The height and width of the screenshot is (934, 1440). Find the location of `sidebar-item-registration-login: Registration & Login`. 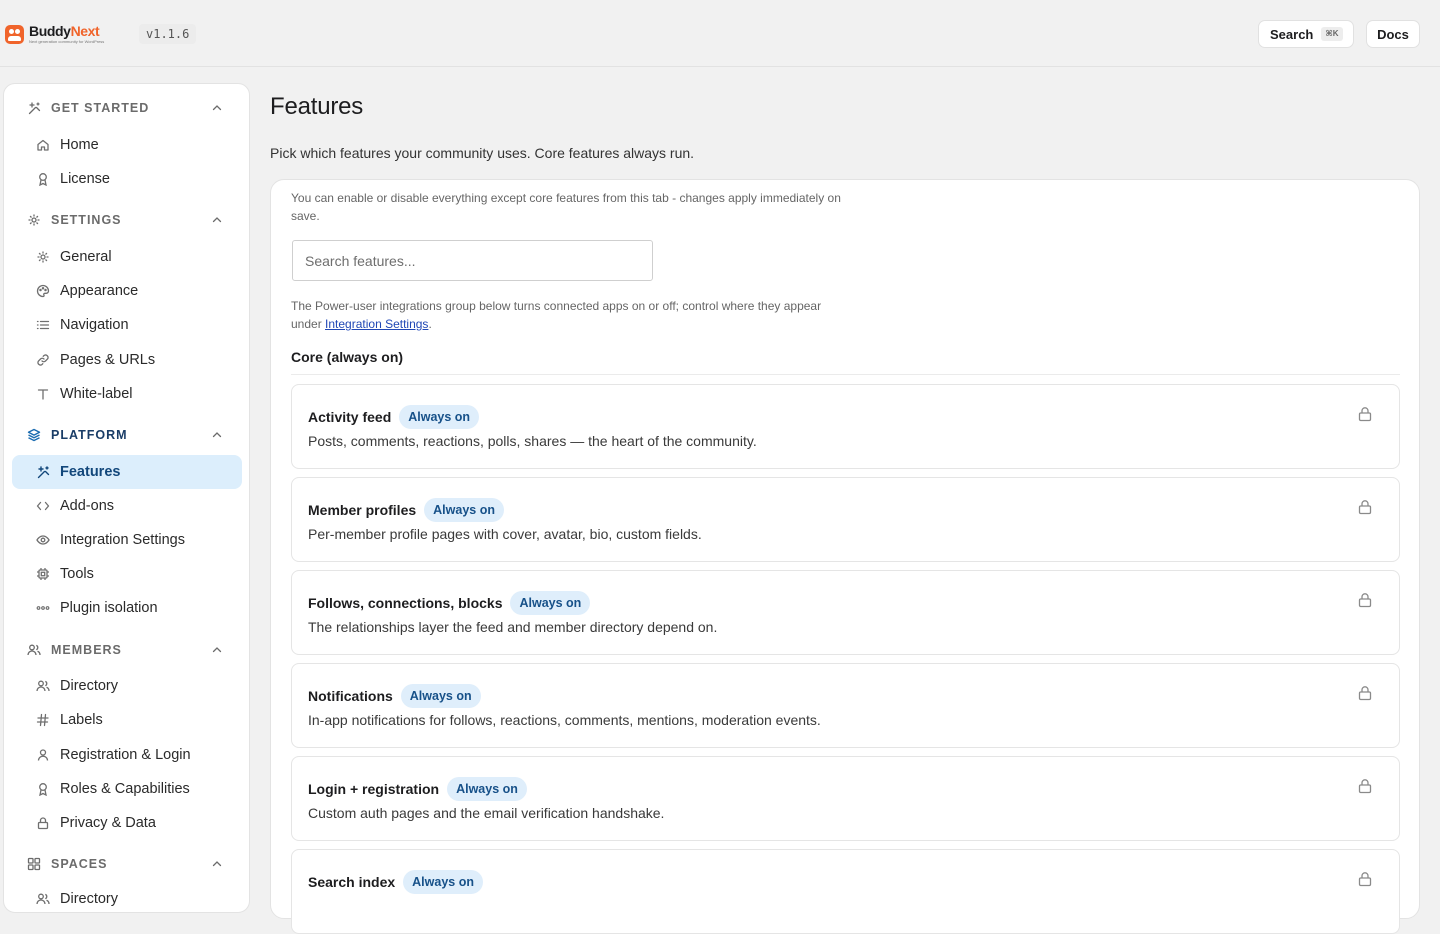

sidebar-item-registration-login: Registration & Login is located at coordinates (127, 755).